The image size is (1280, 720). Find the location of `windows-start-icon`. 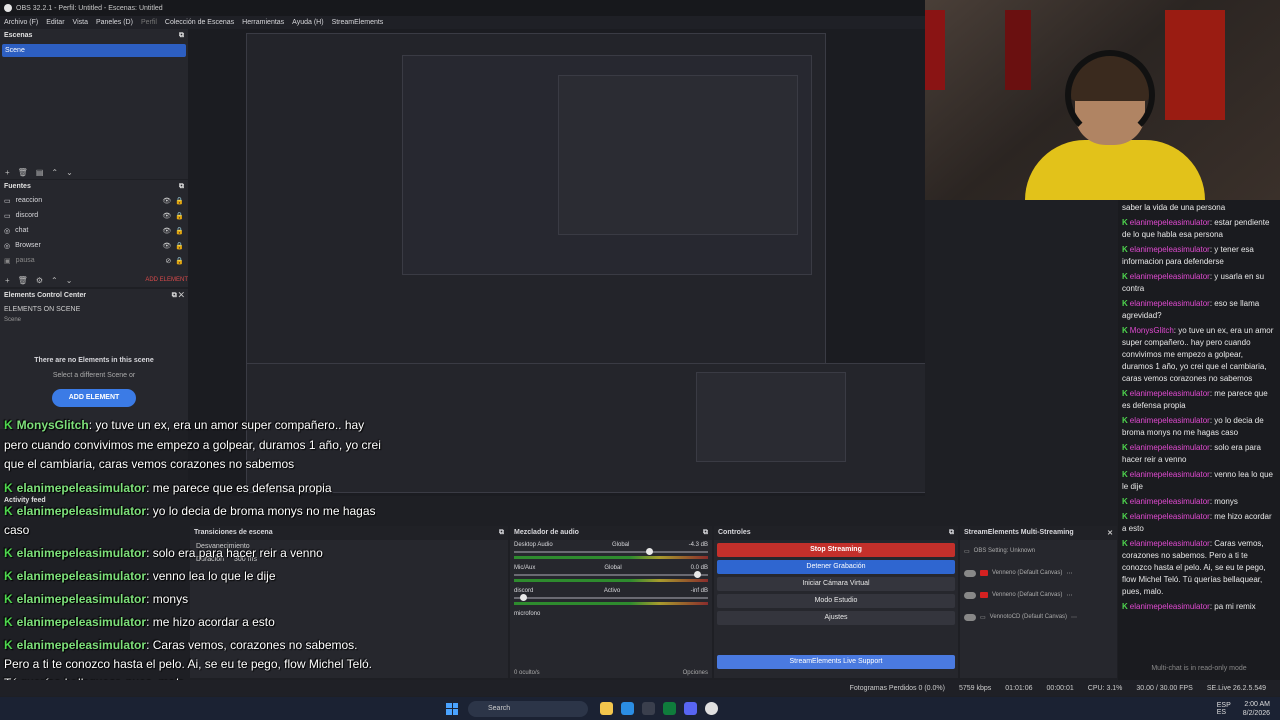

windows-start-icon is located at coordinates (452, 708).